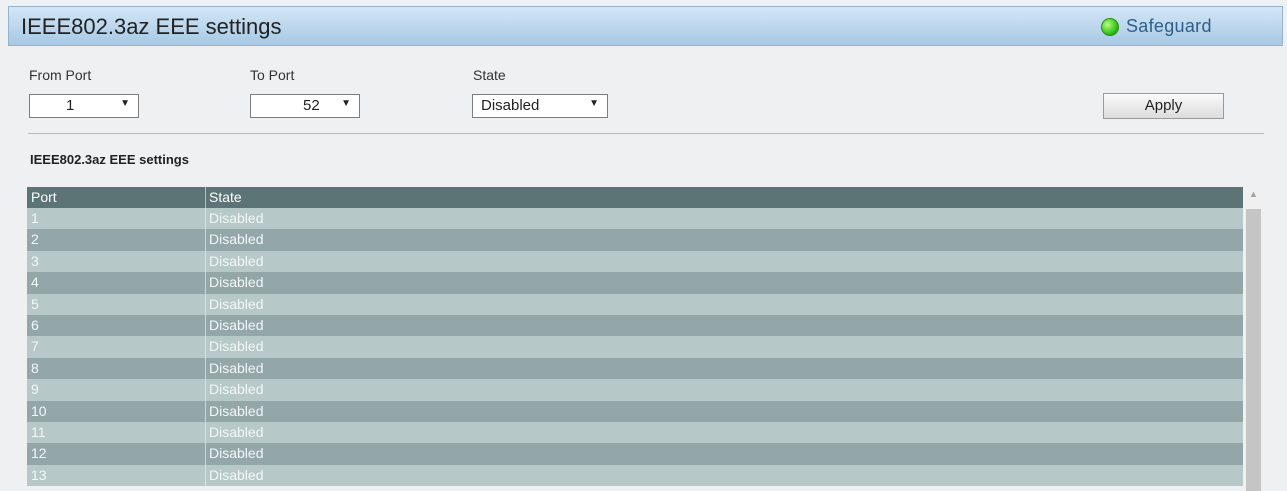 Image resolution: width=1287 pixels, height=491 pixels. Describe the element at coordinates (635, 454) in the screenshot. I see `table-row: 12 Disabled` at that location.